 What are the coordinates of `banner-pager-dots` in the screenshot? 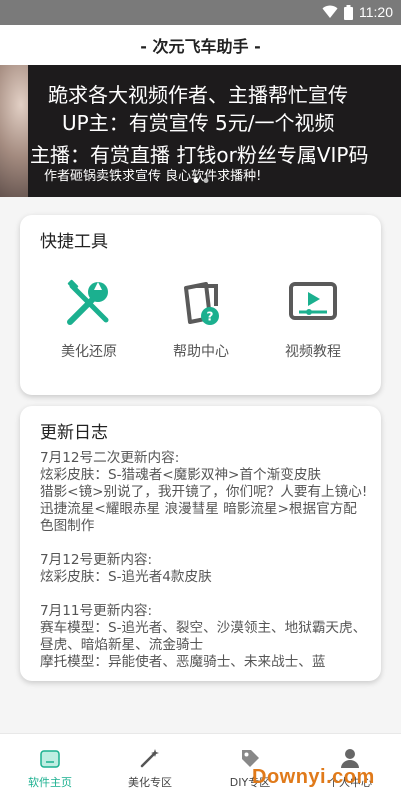 It's located at (200, 180).